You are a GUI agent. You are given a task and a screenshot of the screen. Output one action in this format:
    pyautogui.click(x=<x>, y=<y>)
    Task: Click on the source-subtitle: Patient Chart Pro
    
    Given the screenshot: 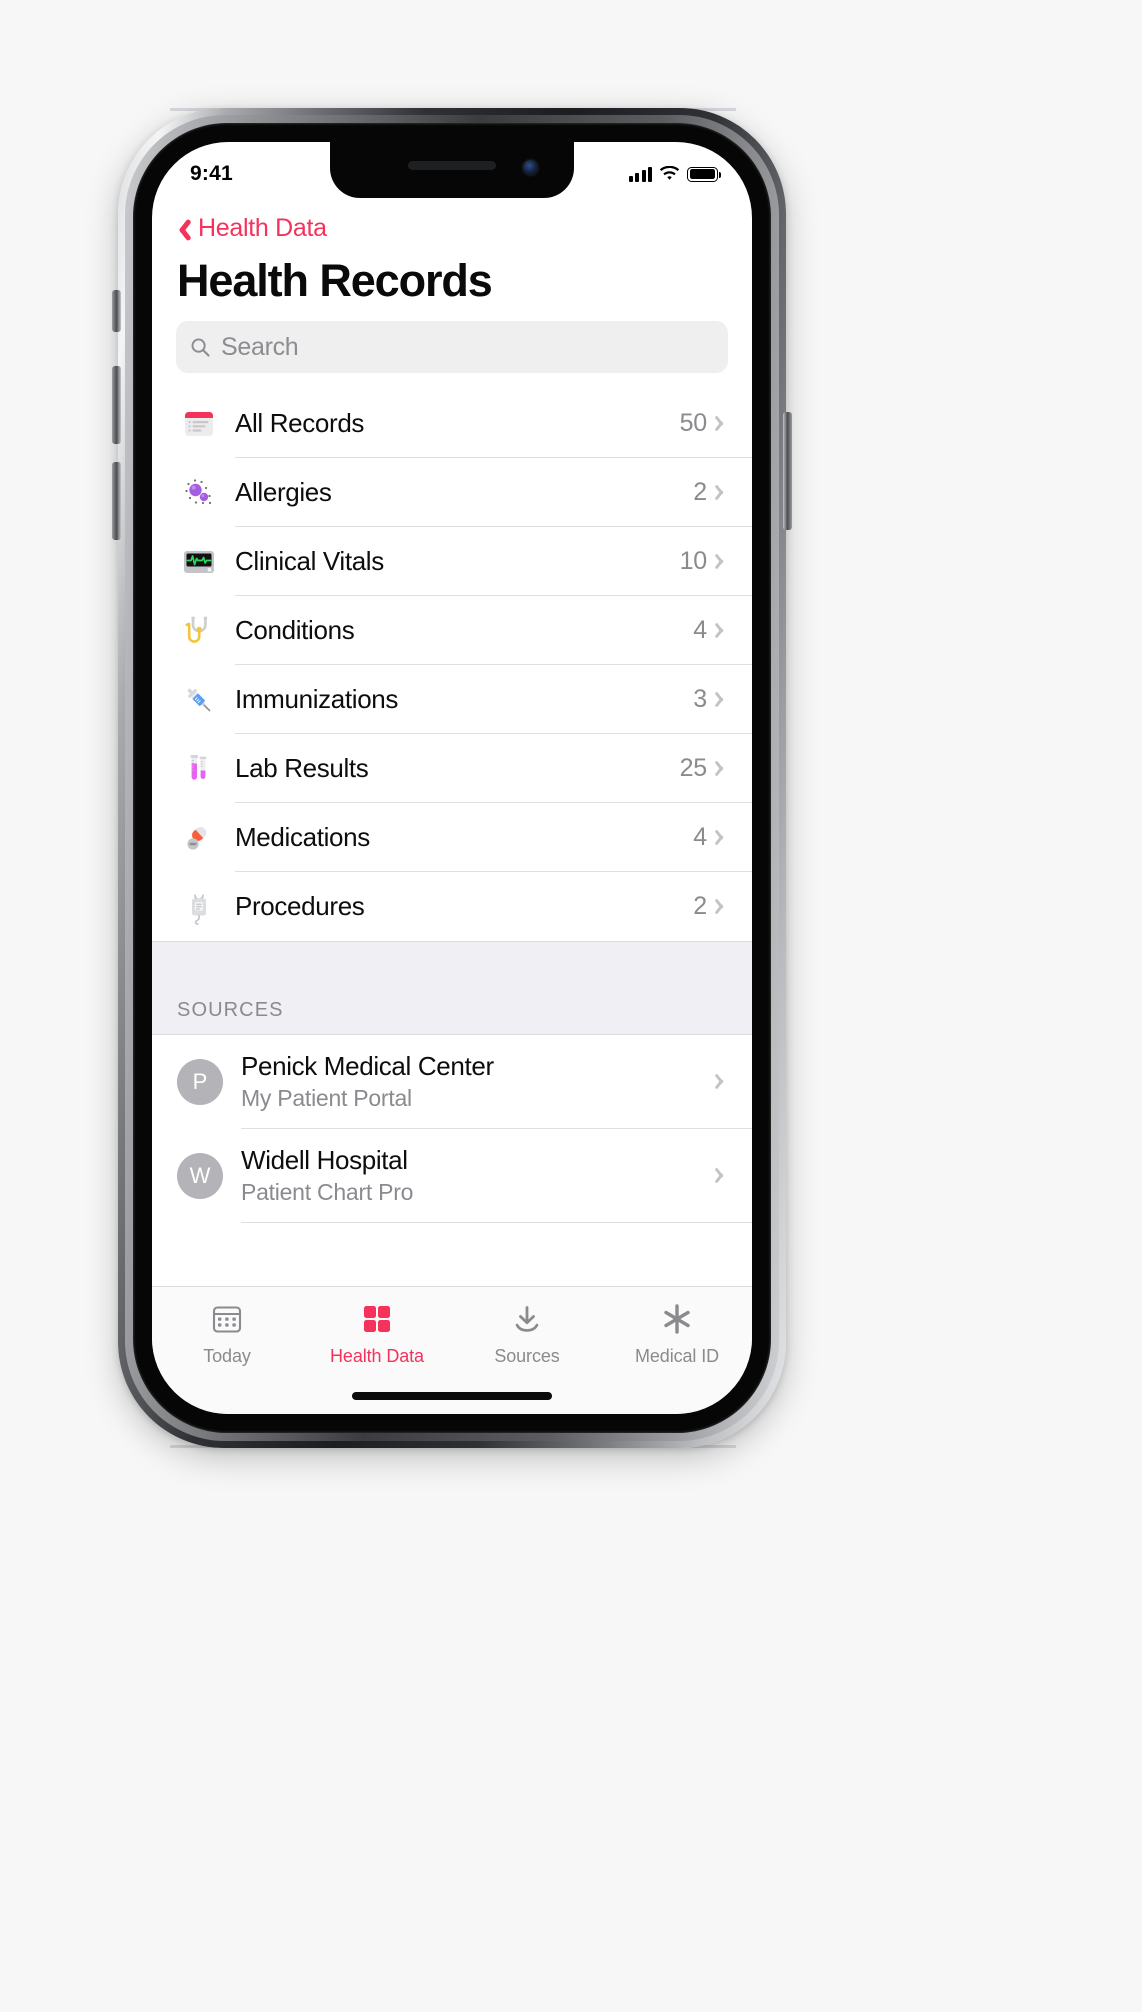 What is the action you would take?
    pyautogui.click(x=327, y=1192)
    